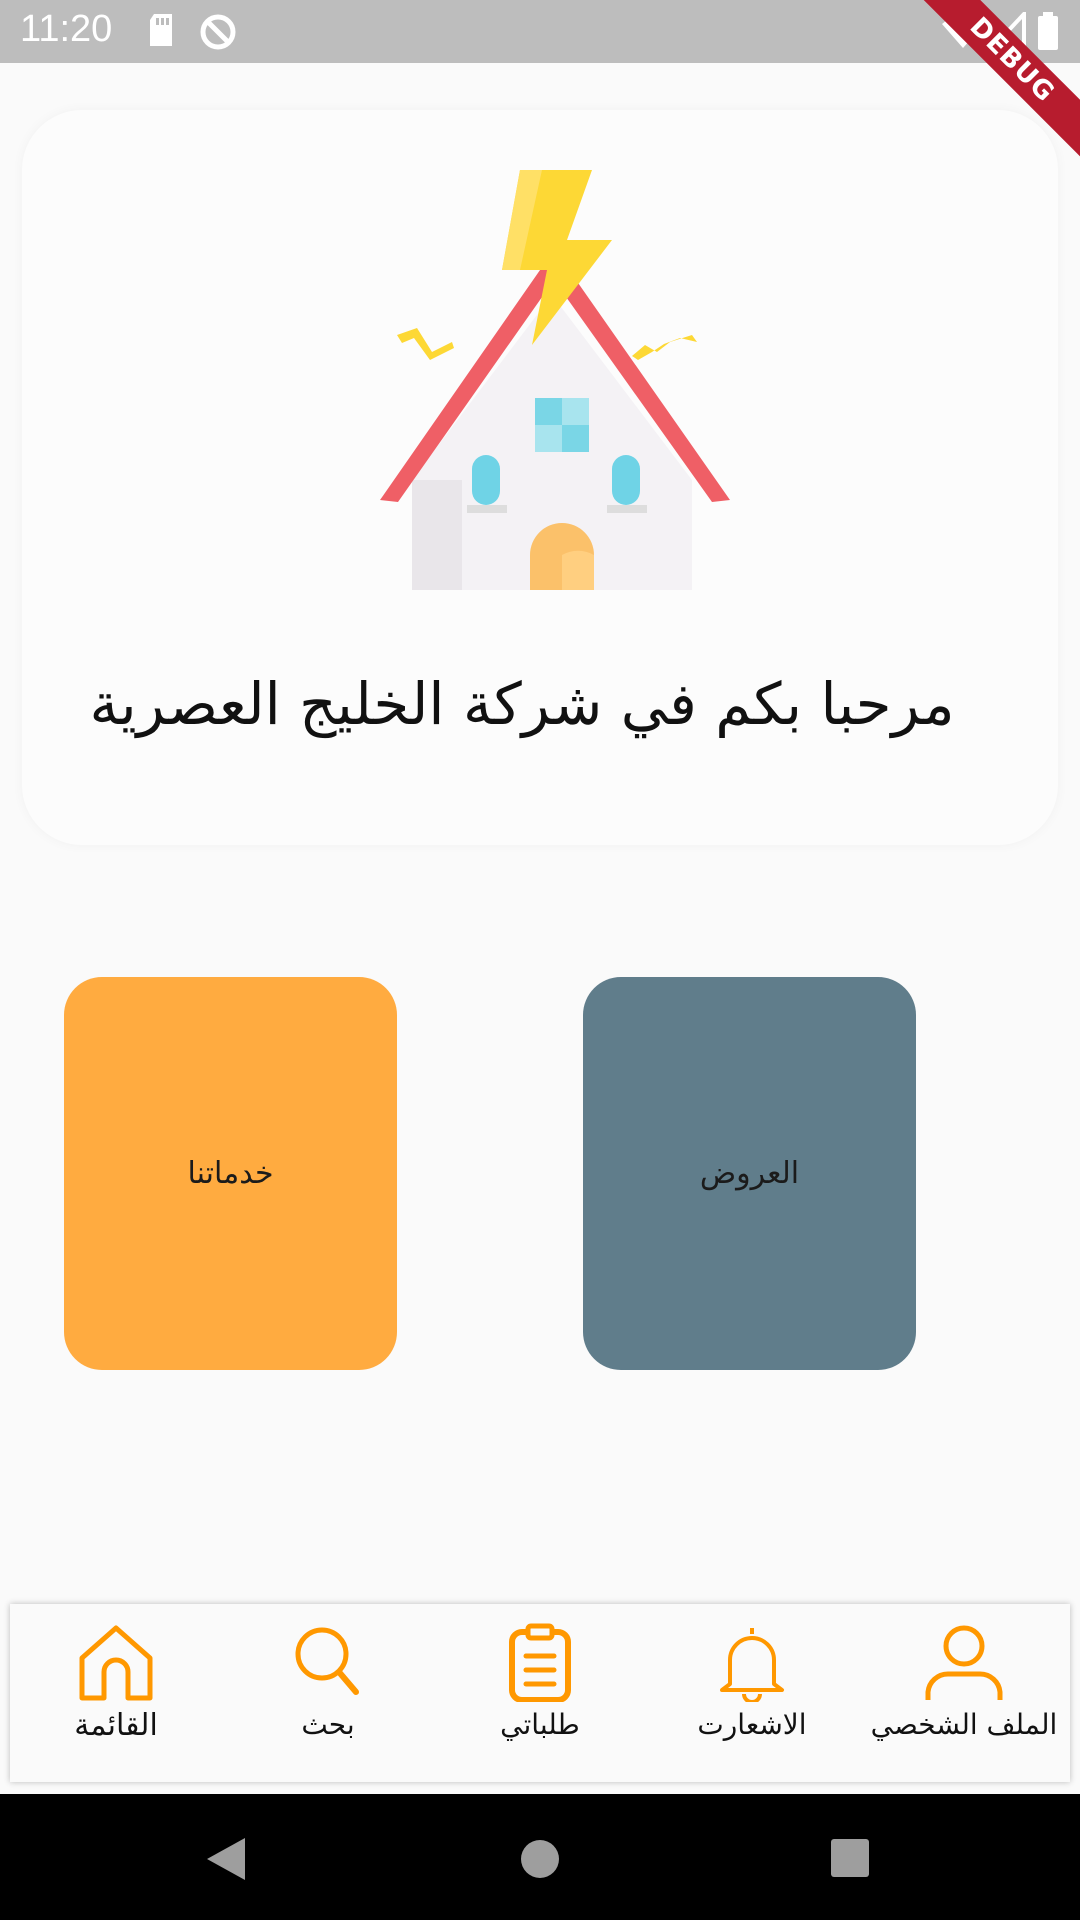 The width and height of the screenshot is (1080, 1920). Describe the element at coordinates (752, 1665) in the screenshot. I see `bell-icon` at that location.